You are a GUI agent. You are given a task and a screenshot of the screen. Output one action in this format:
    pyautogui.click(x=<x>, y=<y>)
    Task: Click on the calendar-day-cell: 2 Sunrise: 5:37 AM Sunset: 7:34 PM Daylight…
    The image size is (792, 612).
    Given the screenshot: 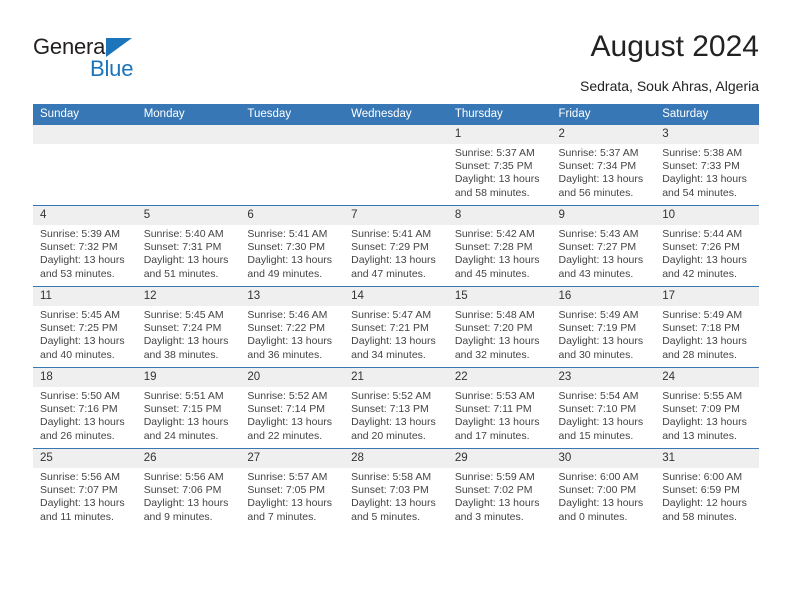 What is the action you would take?
    pyautogui.click(x=603, y=165)
    